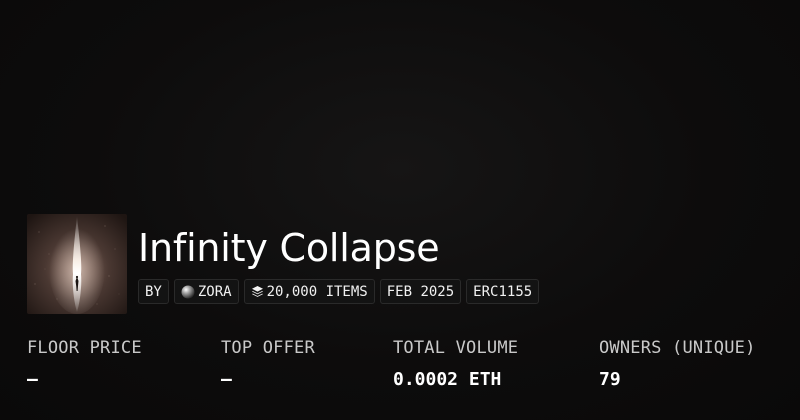  What do you see at coordinates (677, 364) in the screenshot?
I see `stat-owners: OWNERS (UNIQUE) 79` at bounding box center [677, 364].